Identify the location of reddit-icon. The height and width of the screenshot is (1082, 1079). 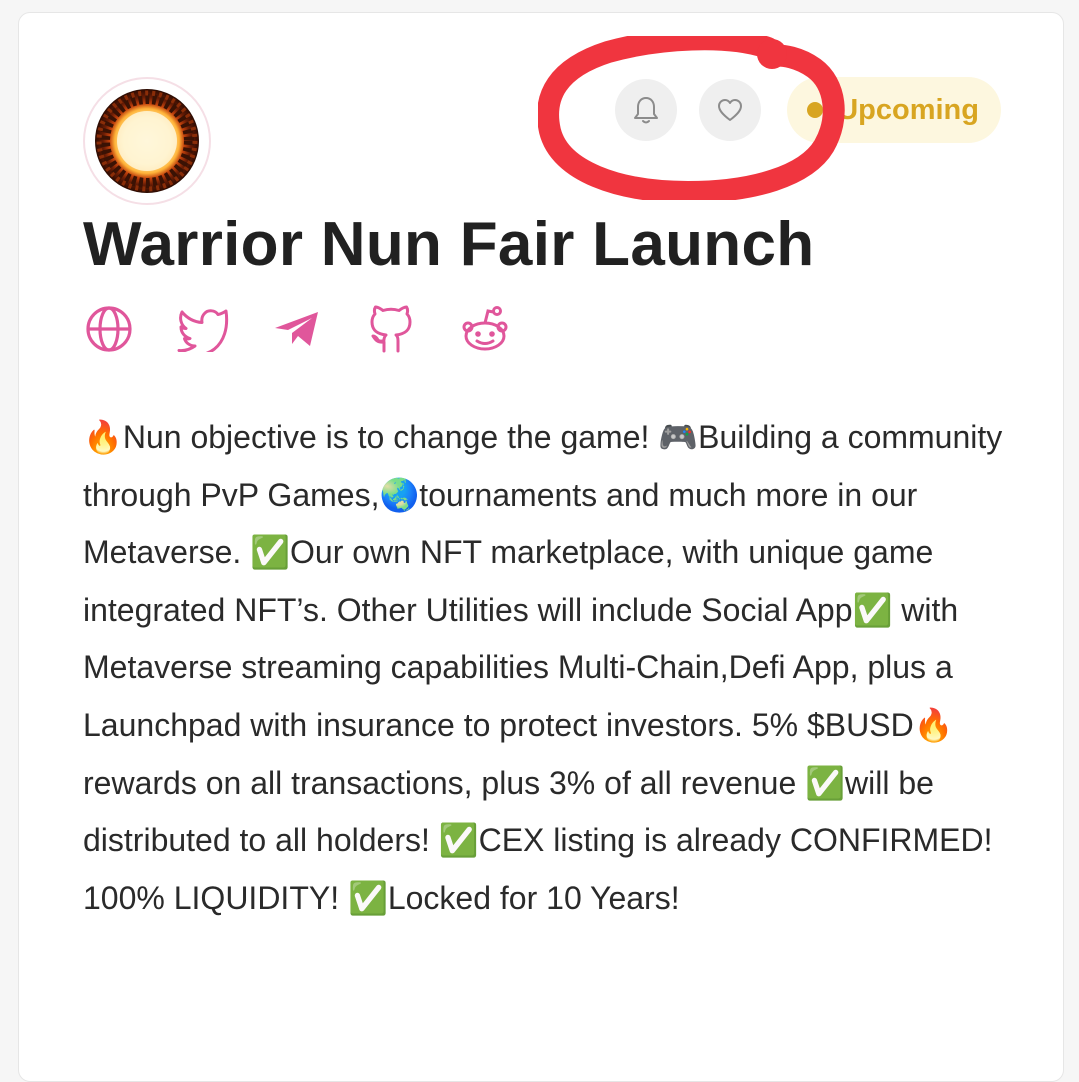
(485, 328).